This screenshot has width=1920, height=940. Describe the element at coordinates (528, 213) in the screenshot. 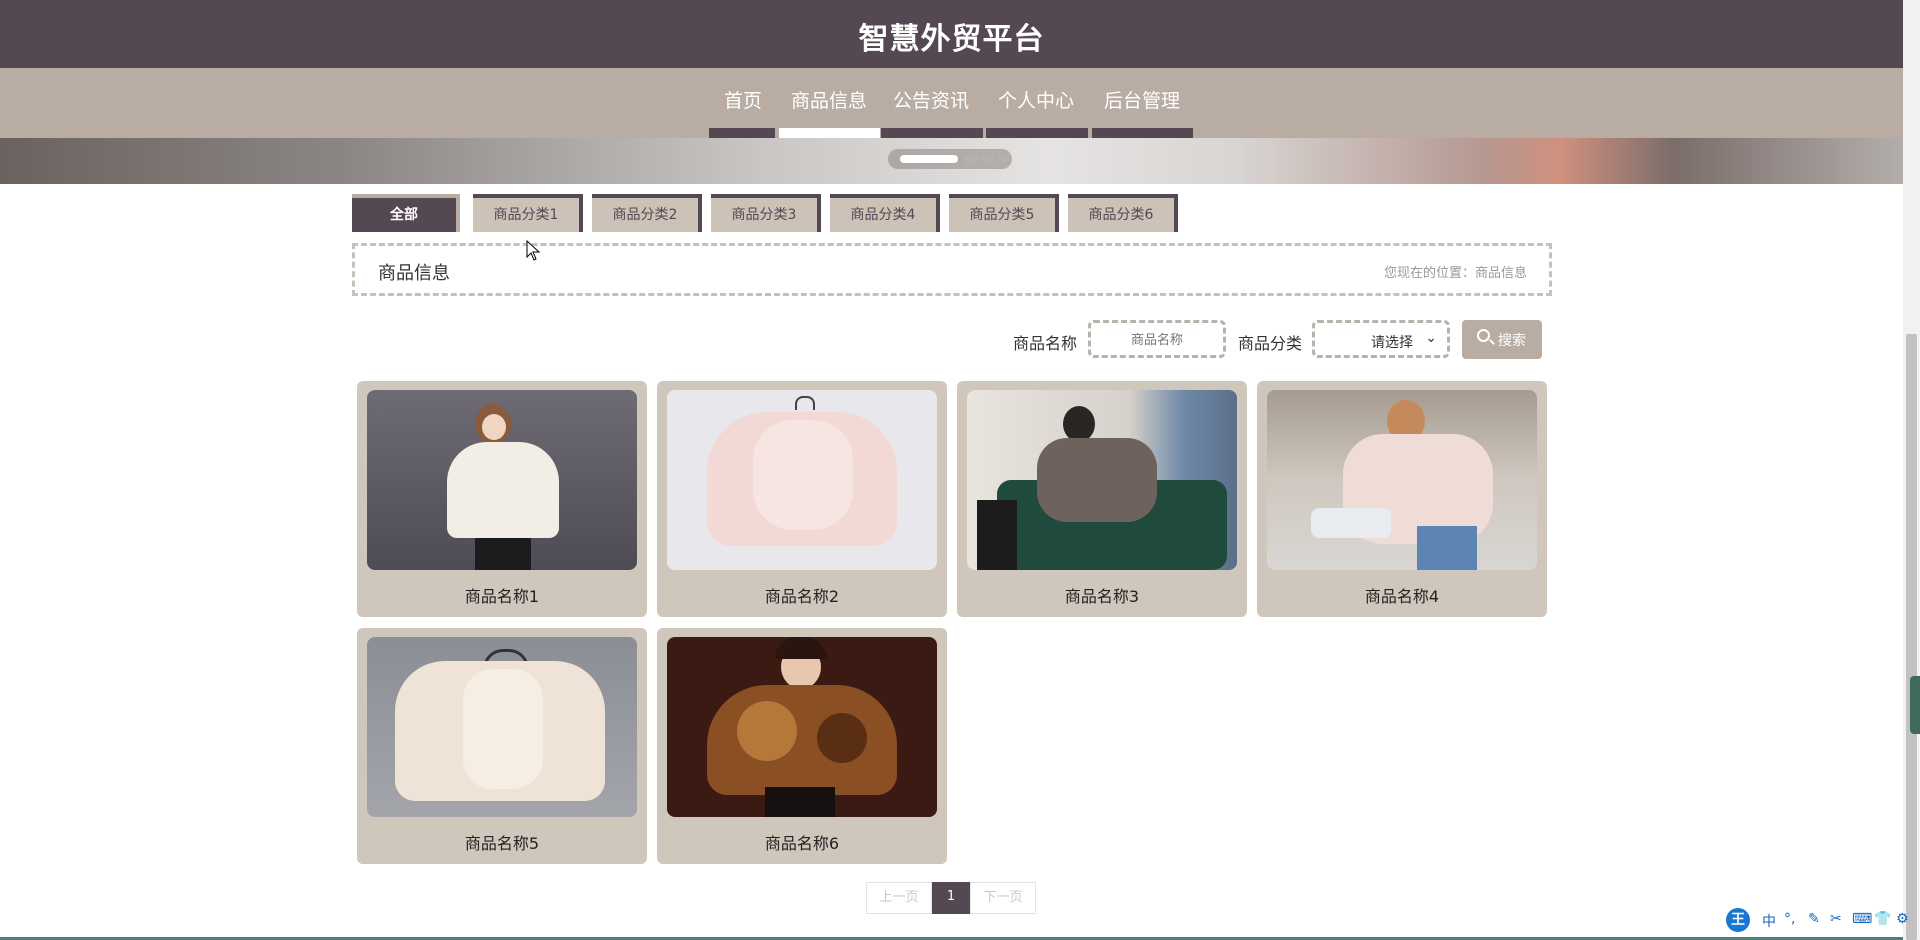

I see `category-tab-1: 商品分类1` at that location.